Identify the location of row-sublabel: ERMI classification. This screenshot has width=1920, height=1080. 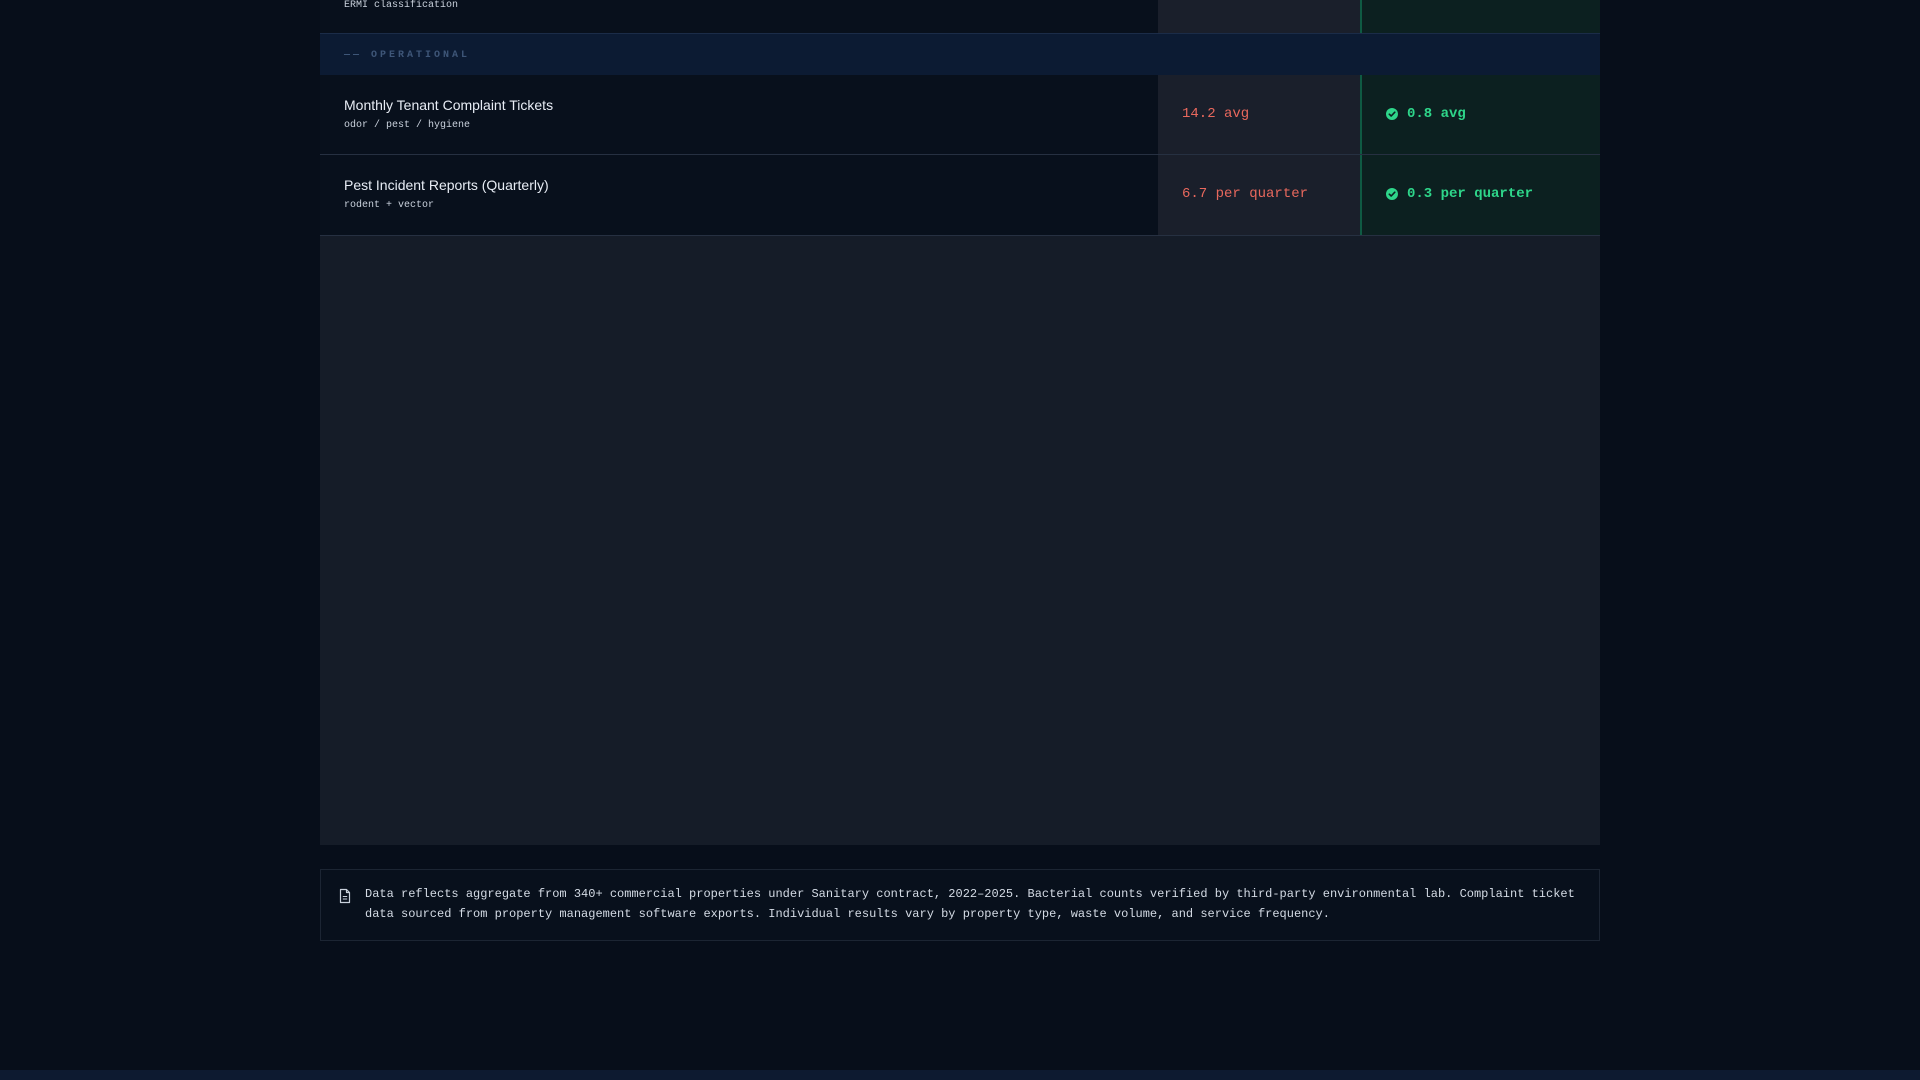
(401, 5).